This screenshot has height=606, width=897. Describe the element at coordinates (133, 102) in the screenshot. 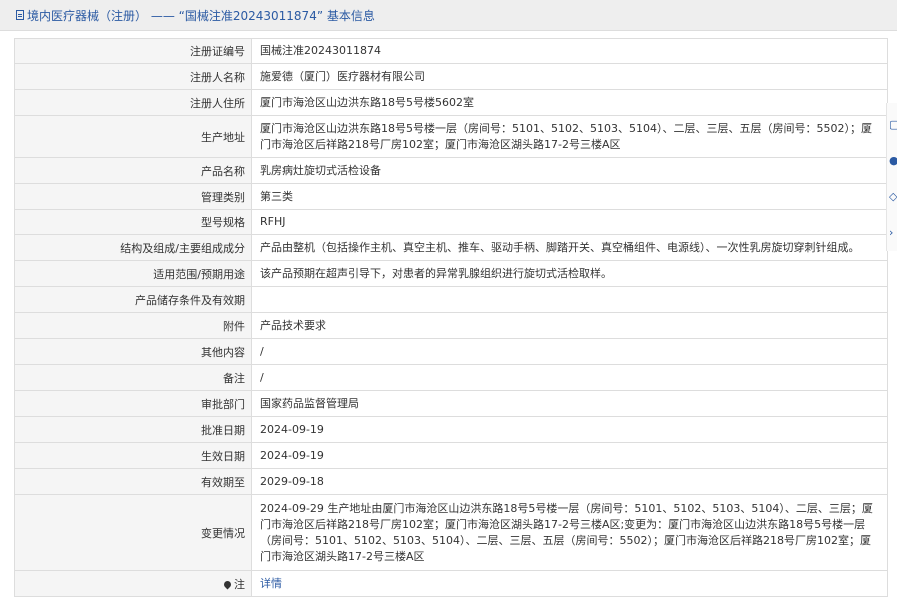

I see `row-label: 注册人住所` at that location.